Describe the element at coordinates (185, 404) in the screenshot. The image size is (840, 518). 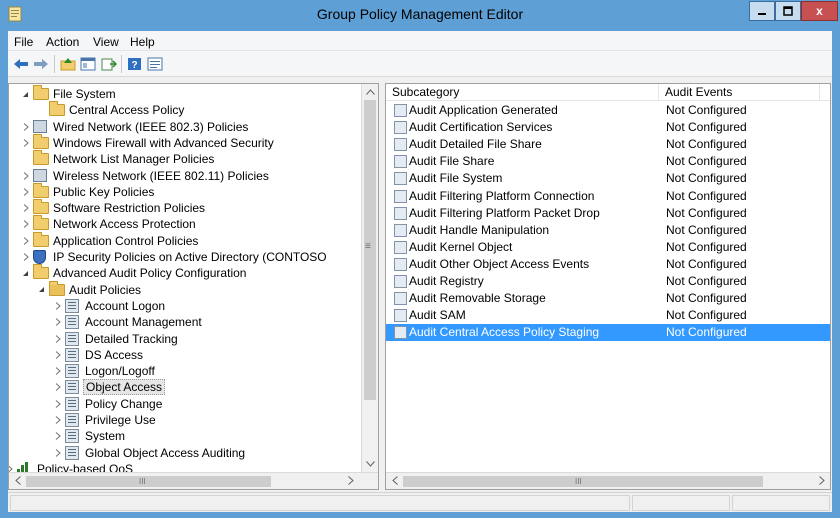
I see `tree-item: Policy Change` at that location.